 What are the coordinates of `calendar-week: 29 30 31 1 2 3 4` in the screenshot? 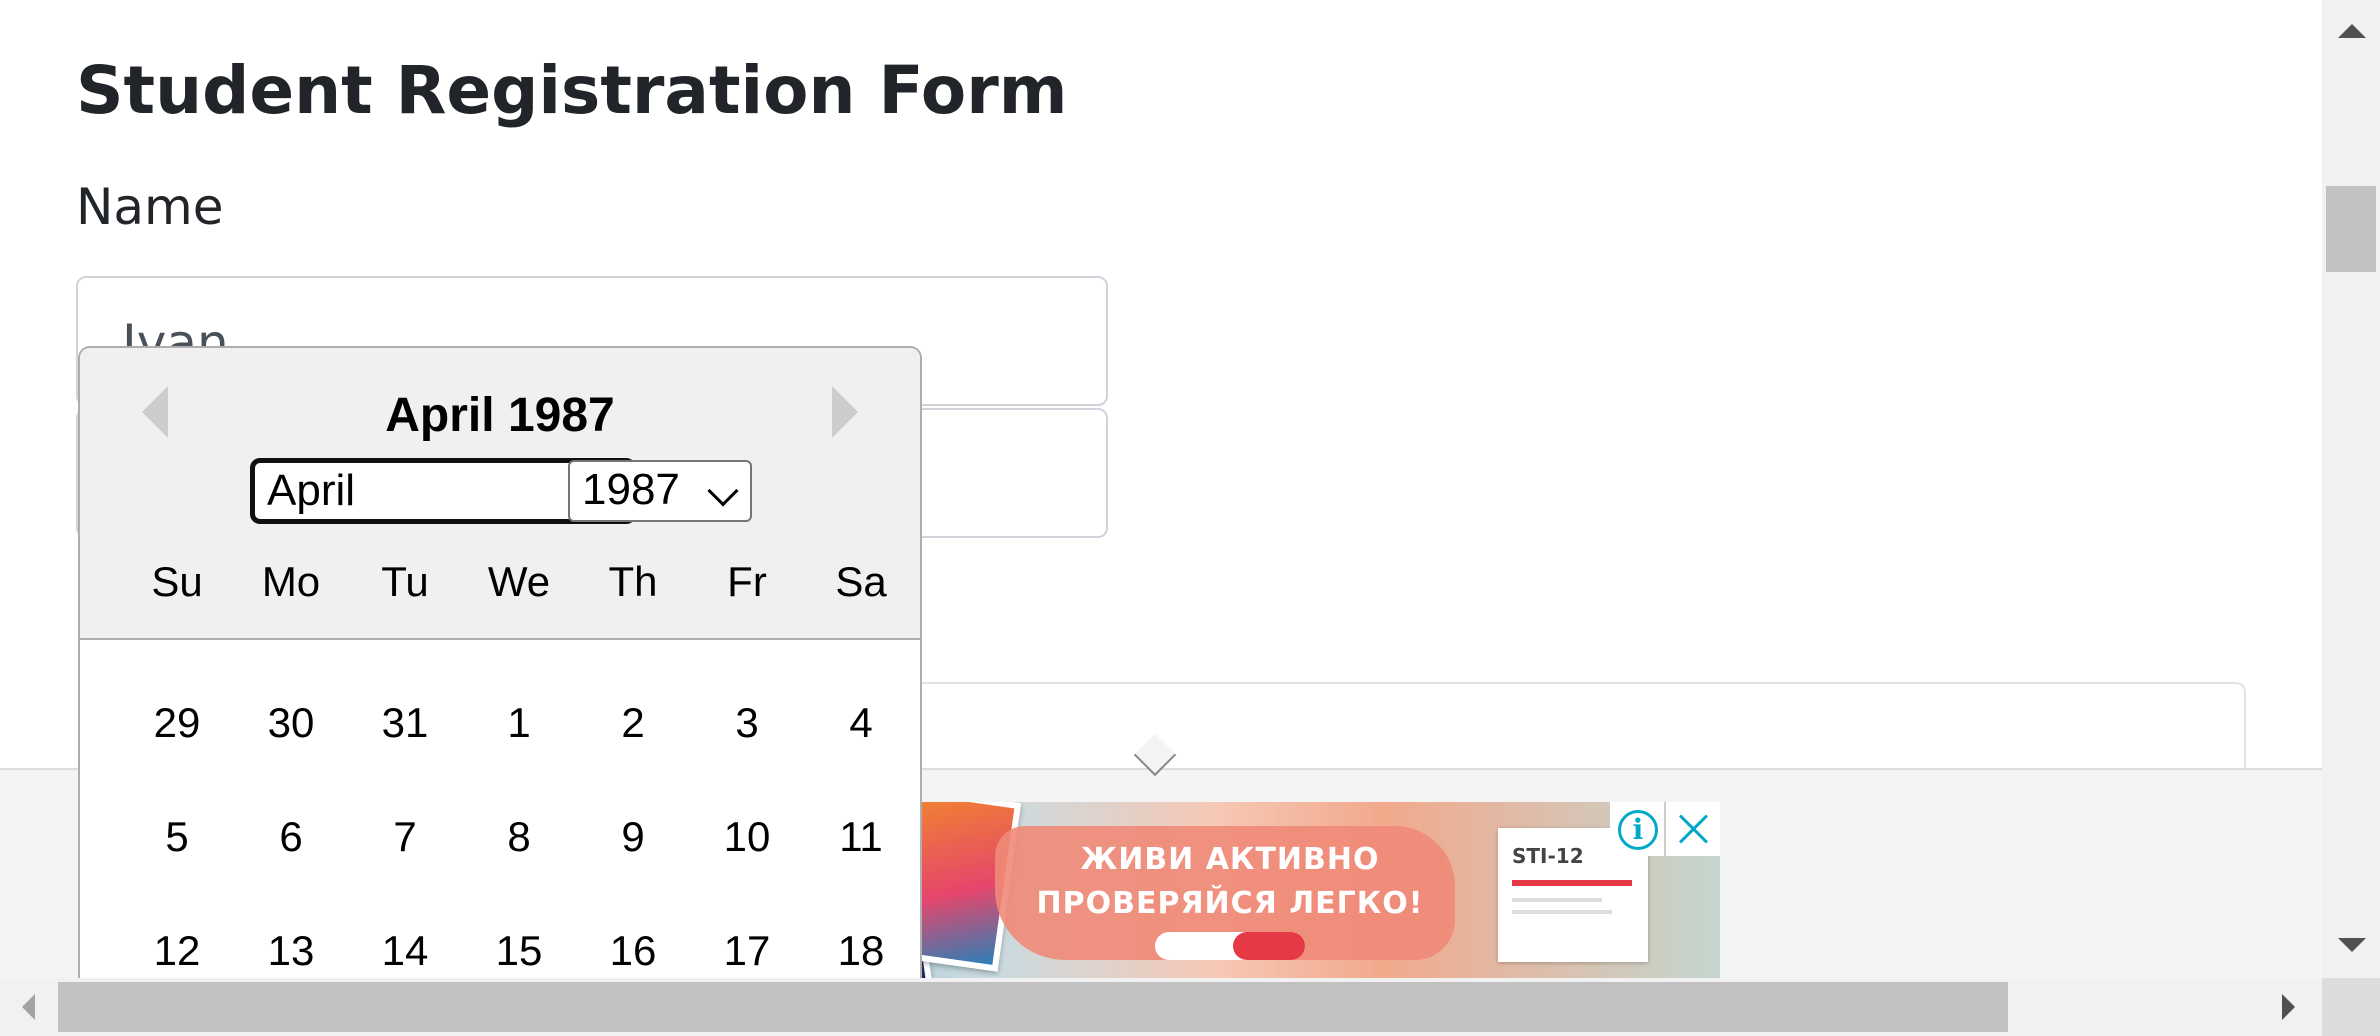 It's located at (520, 723).